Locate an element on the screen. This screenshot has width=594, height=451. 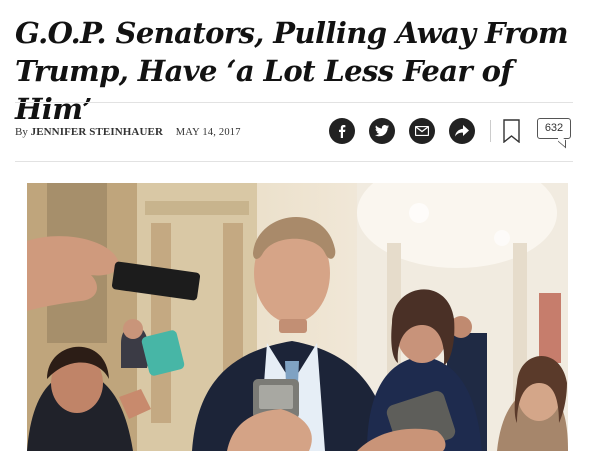
comments-button: 632 is located at coordinates (554, 133).